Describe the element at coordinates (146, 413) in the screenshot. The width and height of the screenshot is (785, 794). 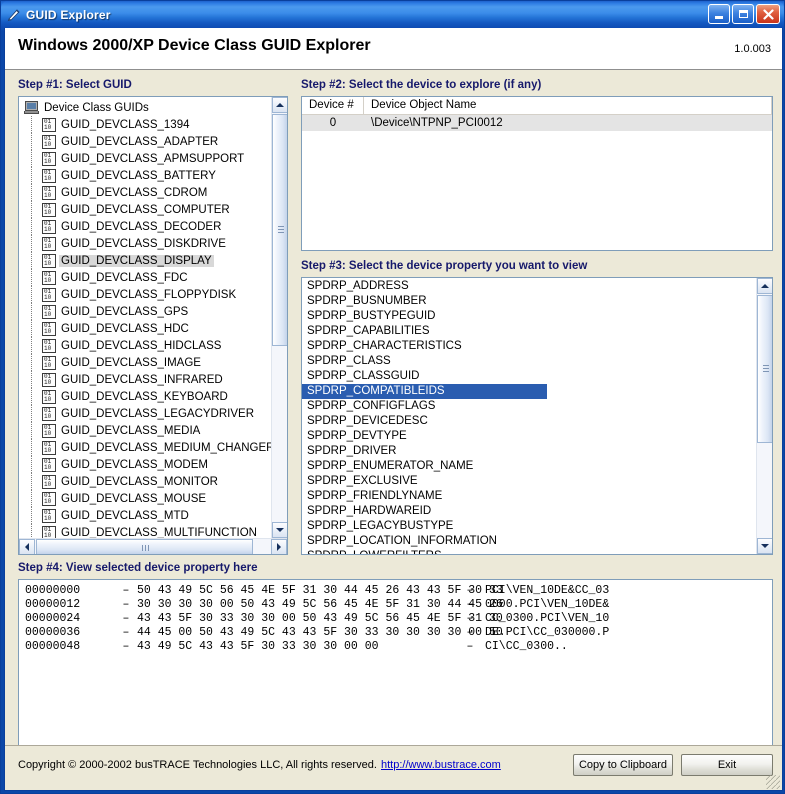
I see `tree-item-guid-devclass-legacydriver: GUID_DEVCLASS_LEGACYDRIVER` at that location.